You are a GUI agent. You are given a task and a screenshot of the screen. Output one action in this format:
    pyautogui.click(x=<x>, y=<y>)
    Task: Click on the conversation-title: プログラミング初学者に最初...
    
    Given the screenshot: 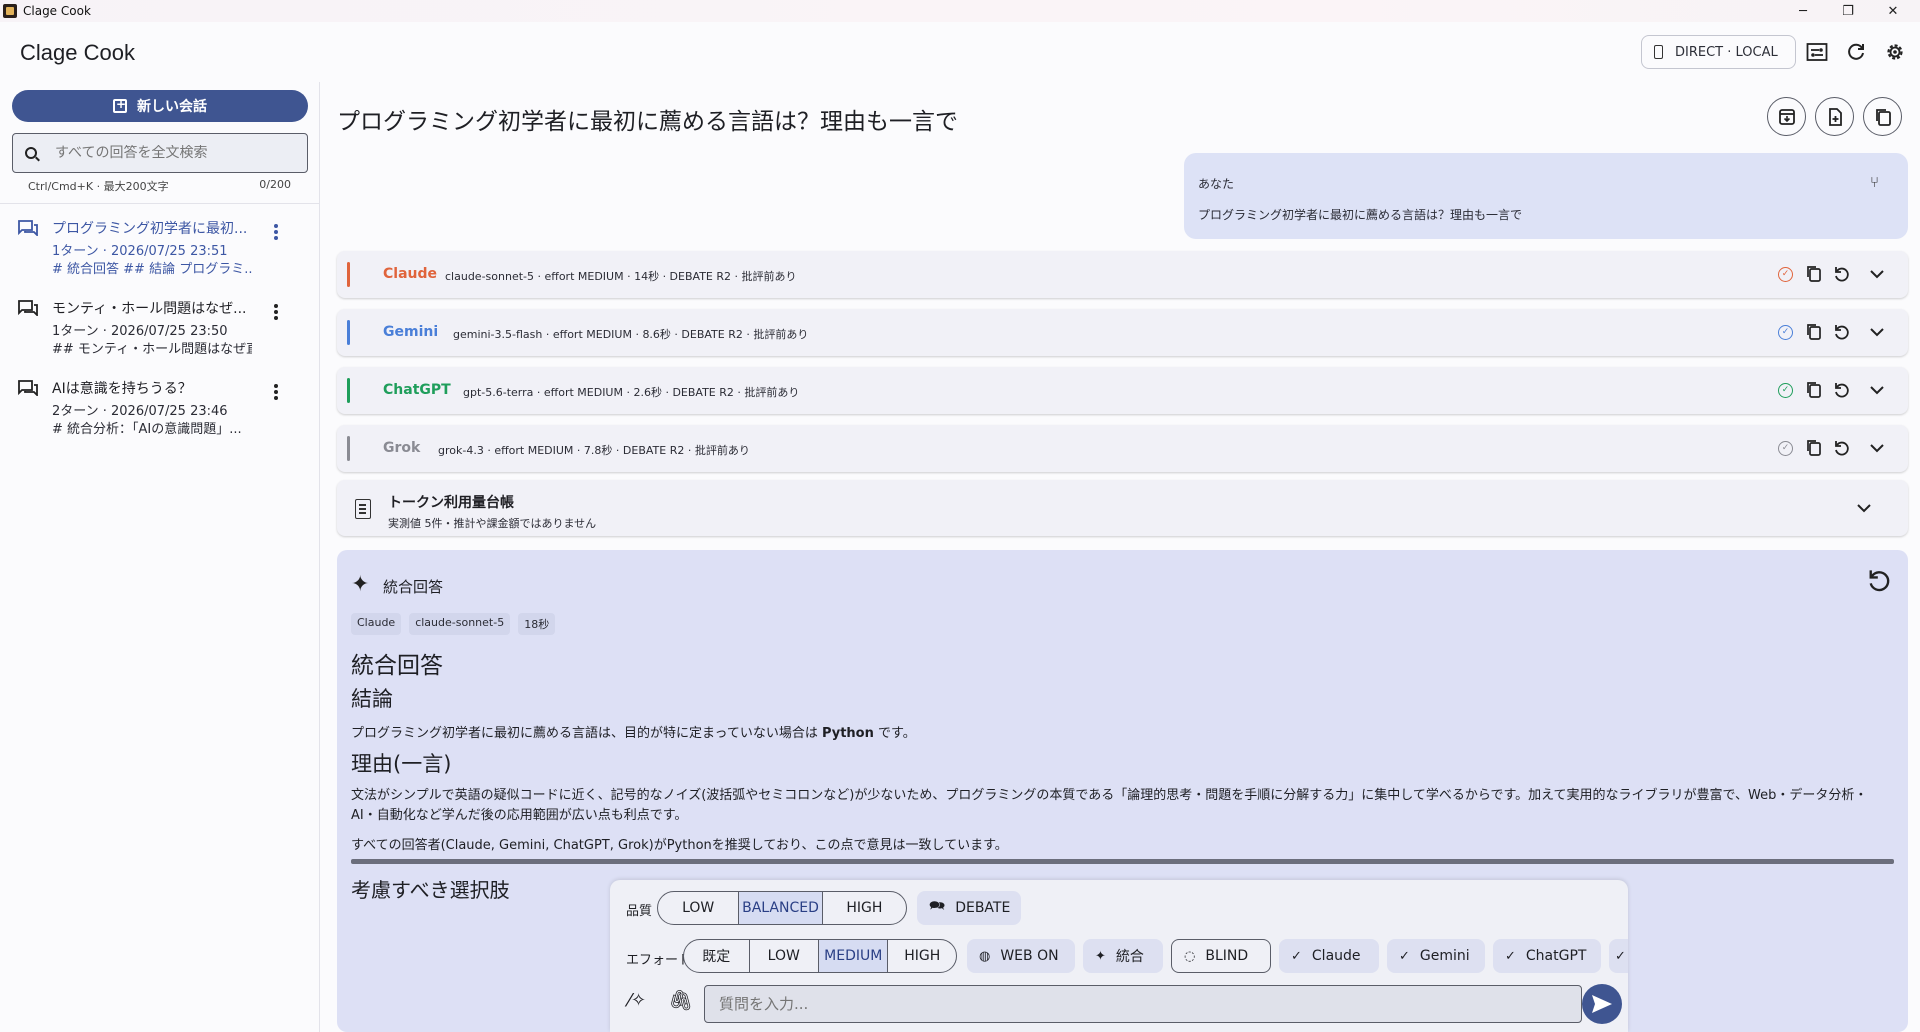 What is the action you would take?
    pyautogui.click(x=150, y=229)
    